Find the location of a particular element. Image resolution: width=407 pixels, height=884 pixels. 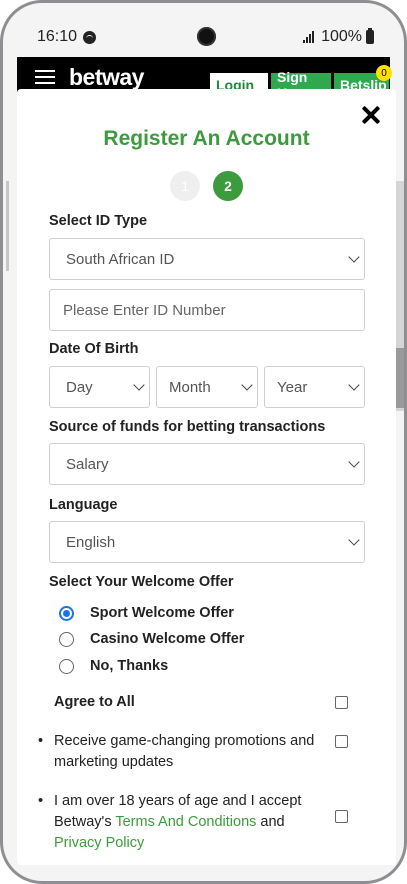

id-type-value: South African ID is located at coordinates (120, 259).